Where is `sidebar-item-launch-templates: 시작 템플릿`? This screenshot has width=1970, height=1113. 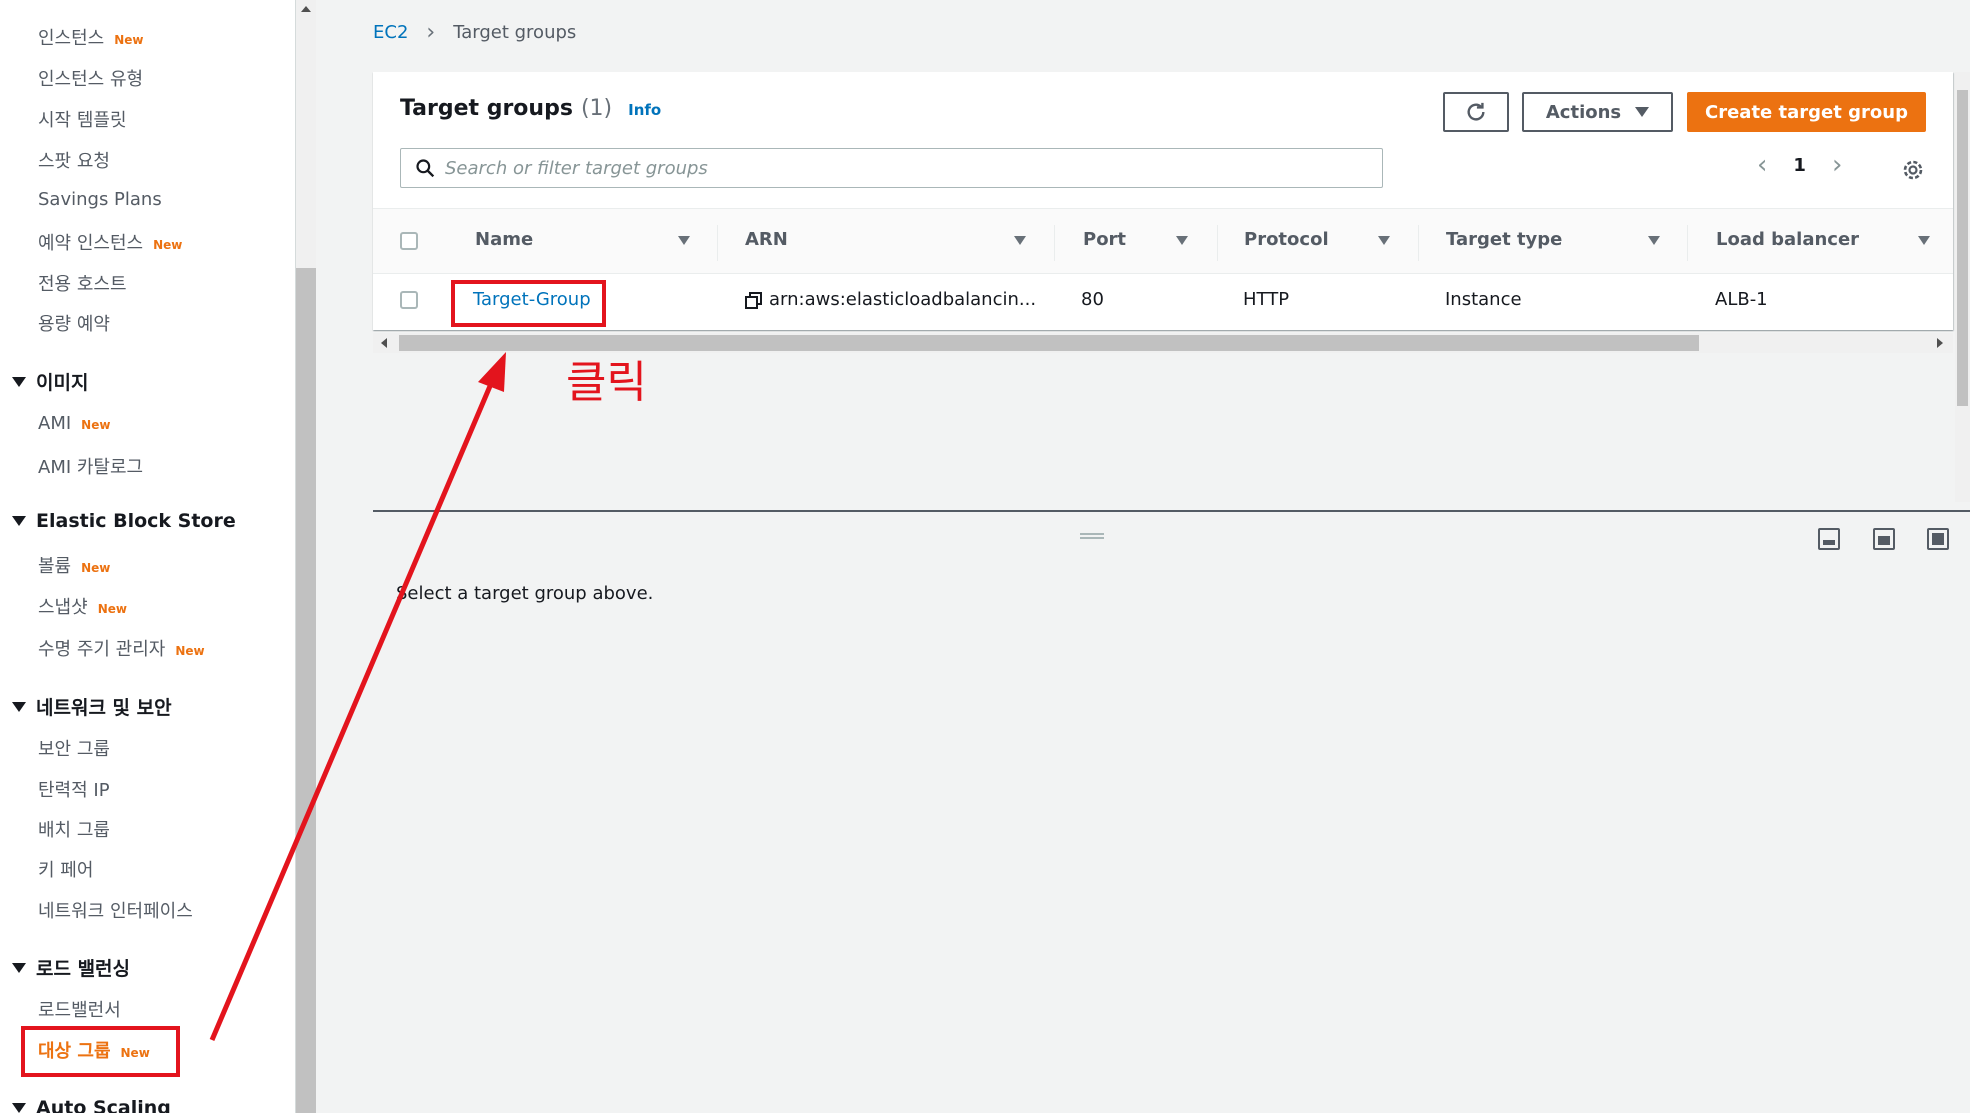 sidebar-item-launch-templates: 시작 템플릿 is located at coordinates (82, 119).